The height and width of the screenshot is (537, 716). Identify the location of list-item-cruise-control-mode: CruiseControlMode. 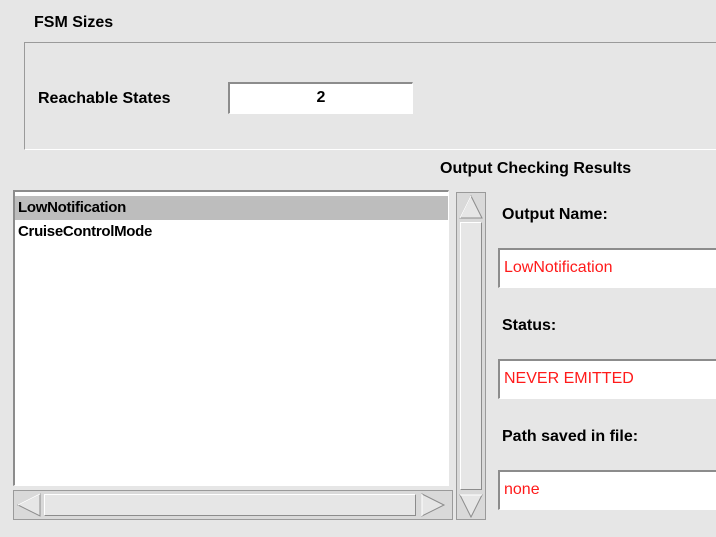
(231, 232).